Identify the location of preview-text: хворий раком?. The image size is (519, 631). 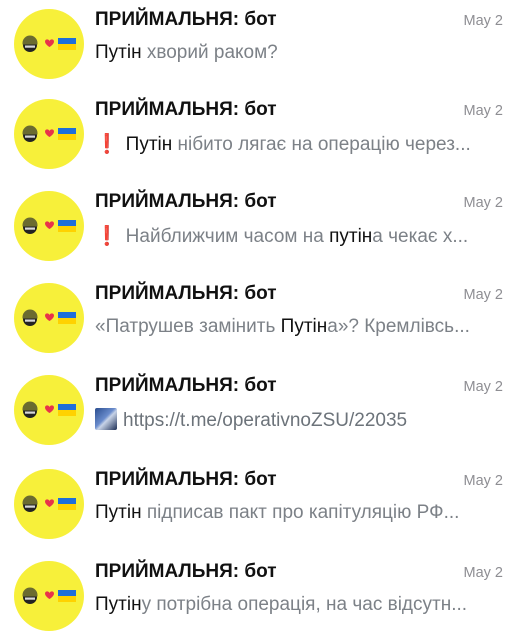
(209, 52).